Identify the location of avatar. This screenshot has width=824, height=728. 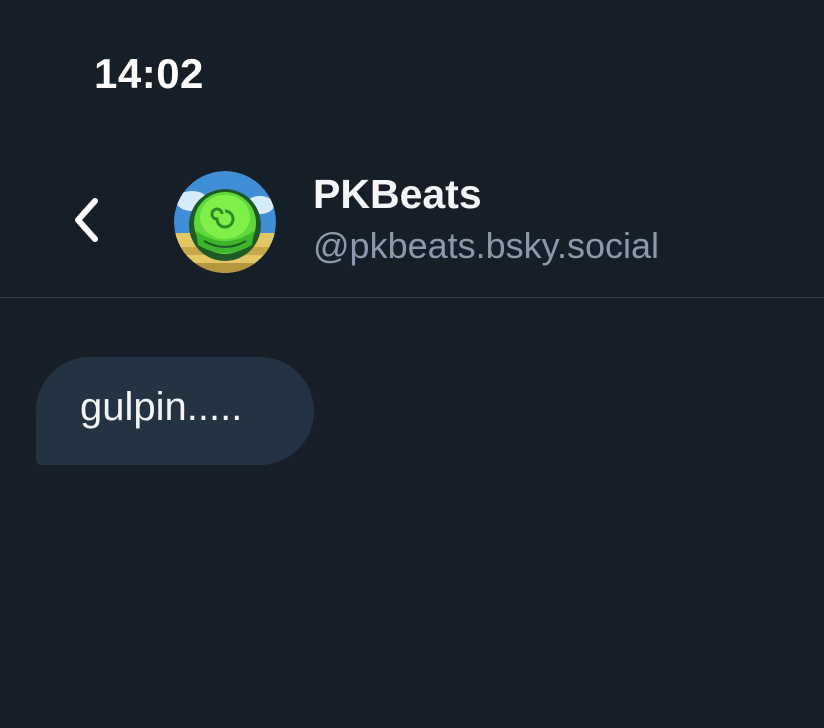
(225, 222).